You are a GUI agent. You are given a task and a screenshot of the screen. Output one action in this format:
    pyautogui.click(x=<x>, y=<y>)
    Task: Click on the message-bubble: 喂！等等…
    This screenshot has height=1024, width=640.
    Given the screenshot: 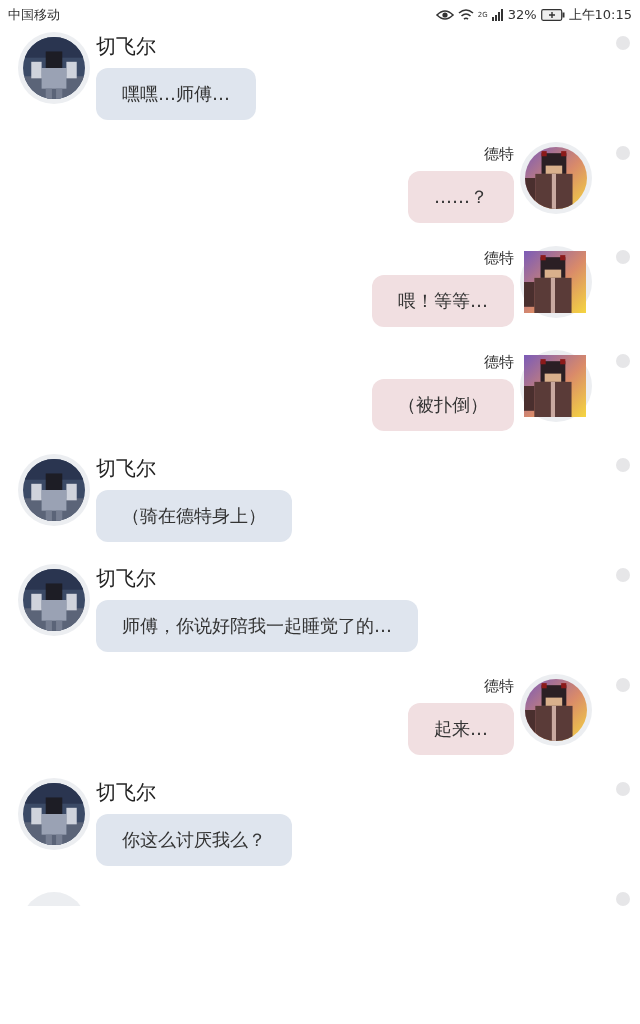 What is the action you would take?
    pyautogui.click(x=443, y=301)
    